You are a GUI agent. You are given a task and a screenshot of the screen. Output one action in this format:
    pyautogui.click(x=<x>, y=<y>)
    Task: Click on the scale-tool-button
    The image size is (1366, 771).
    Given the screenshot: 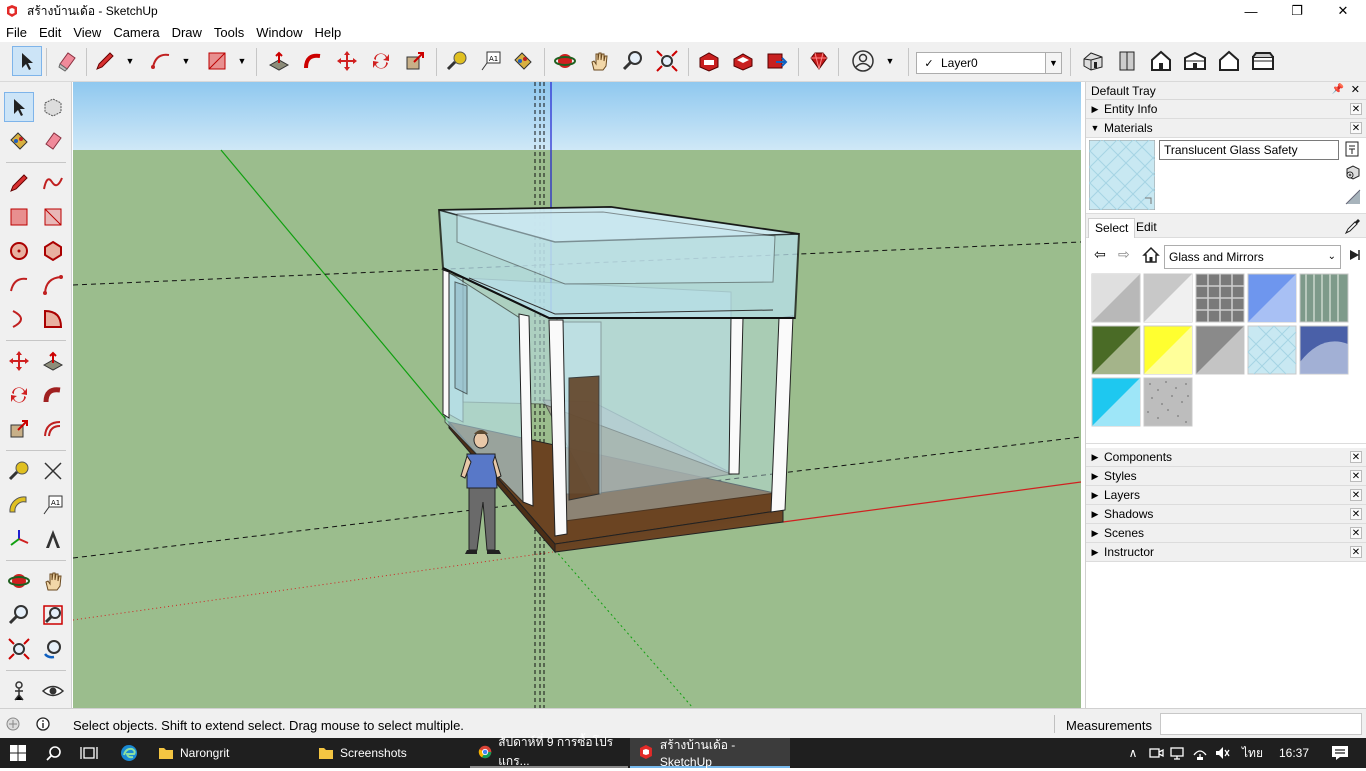 What is the action you would take?
    pyautogui.click(x=415, y=61)
    